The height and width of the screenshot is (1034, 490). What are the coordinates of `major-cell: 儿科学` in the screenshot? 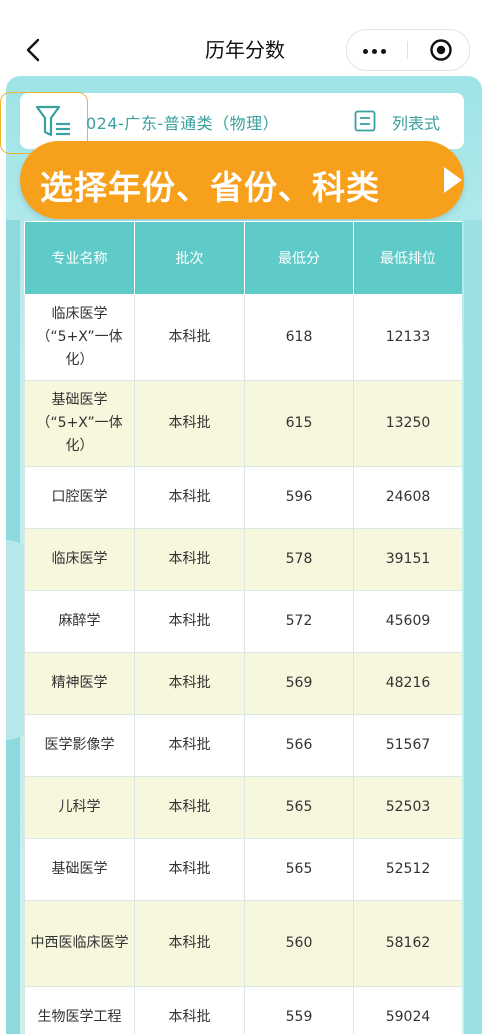 It's located at (79, 807).